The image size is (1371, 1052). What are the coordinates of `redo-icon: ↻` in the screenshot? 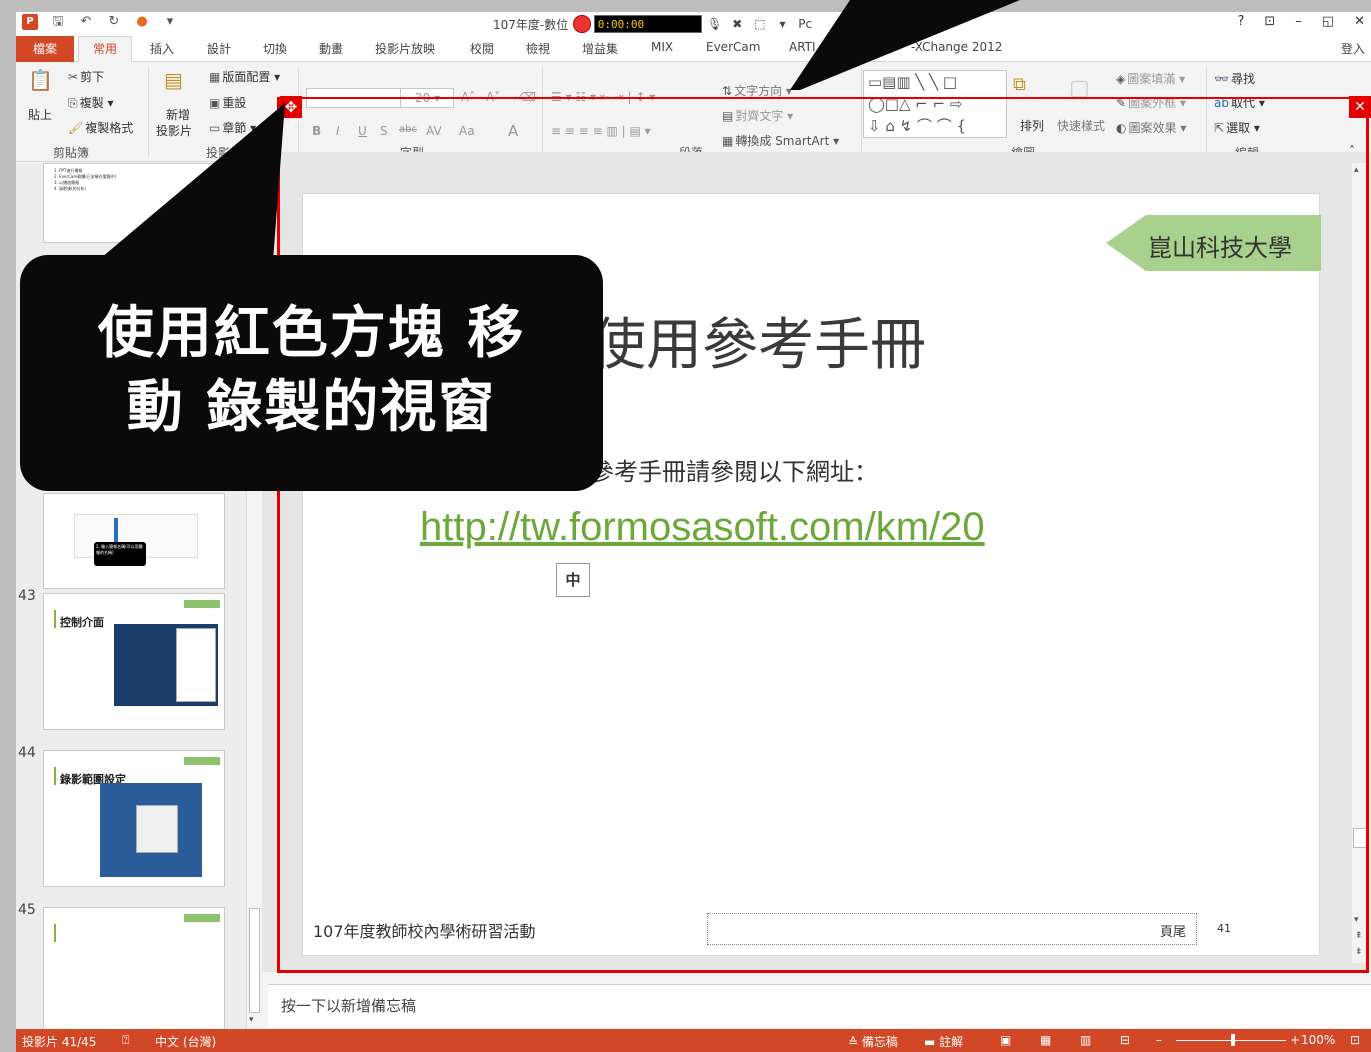 It's located at (114, 22).